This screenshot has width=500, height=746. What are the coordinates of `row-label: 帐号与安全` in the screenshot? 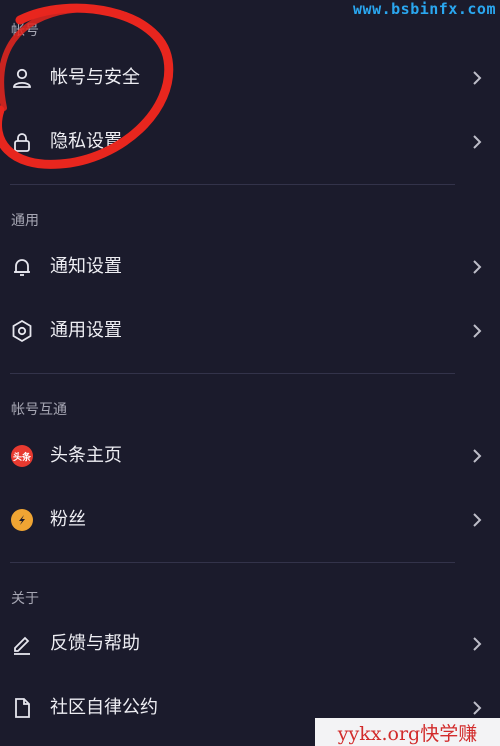 It's located at (95, 77).